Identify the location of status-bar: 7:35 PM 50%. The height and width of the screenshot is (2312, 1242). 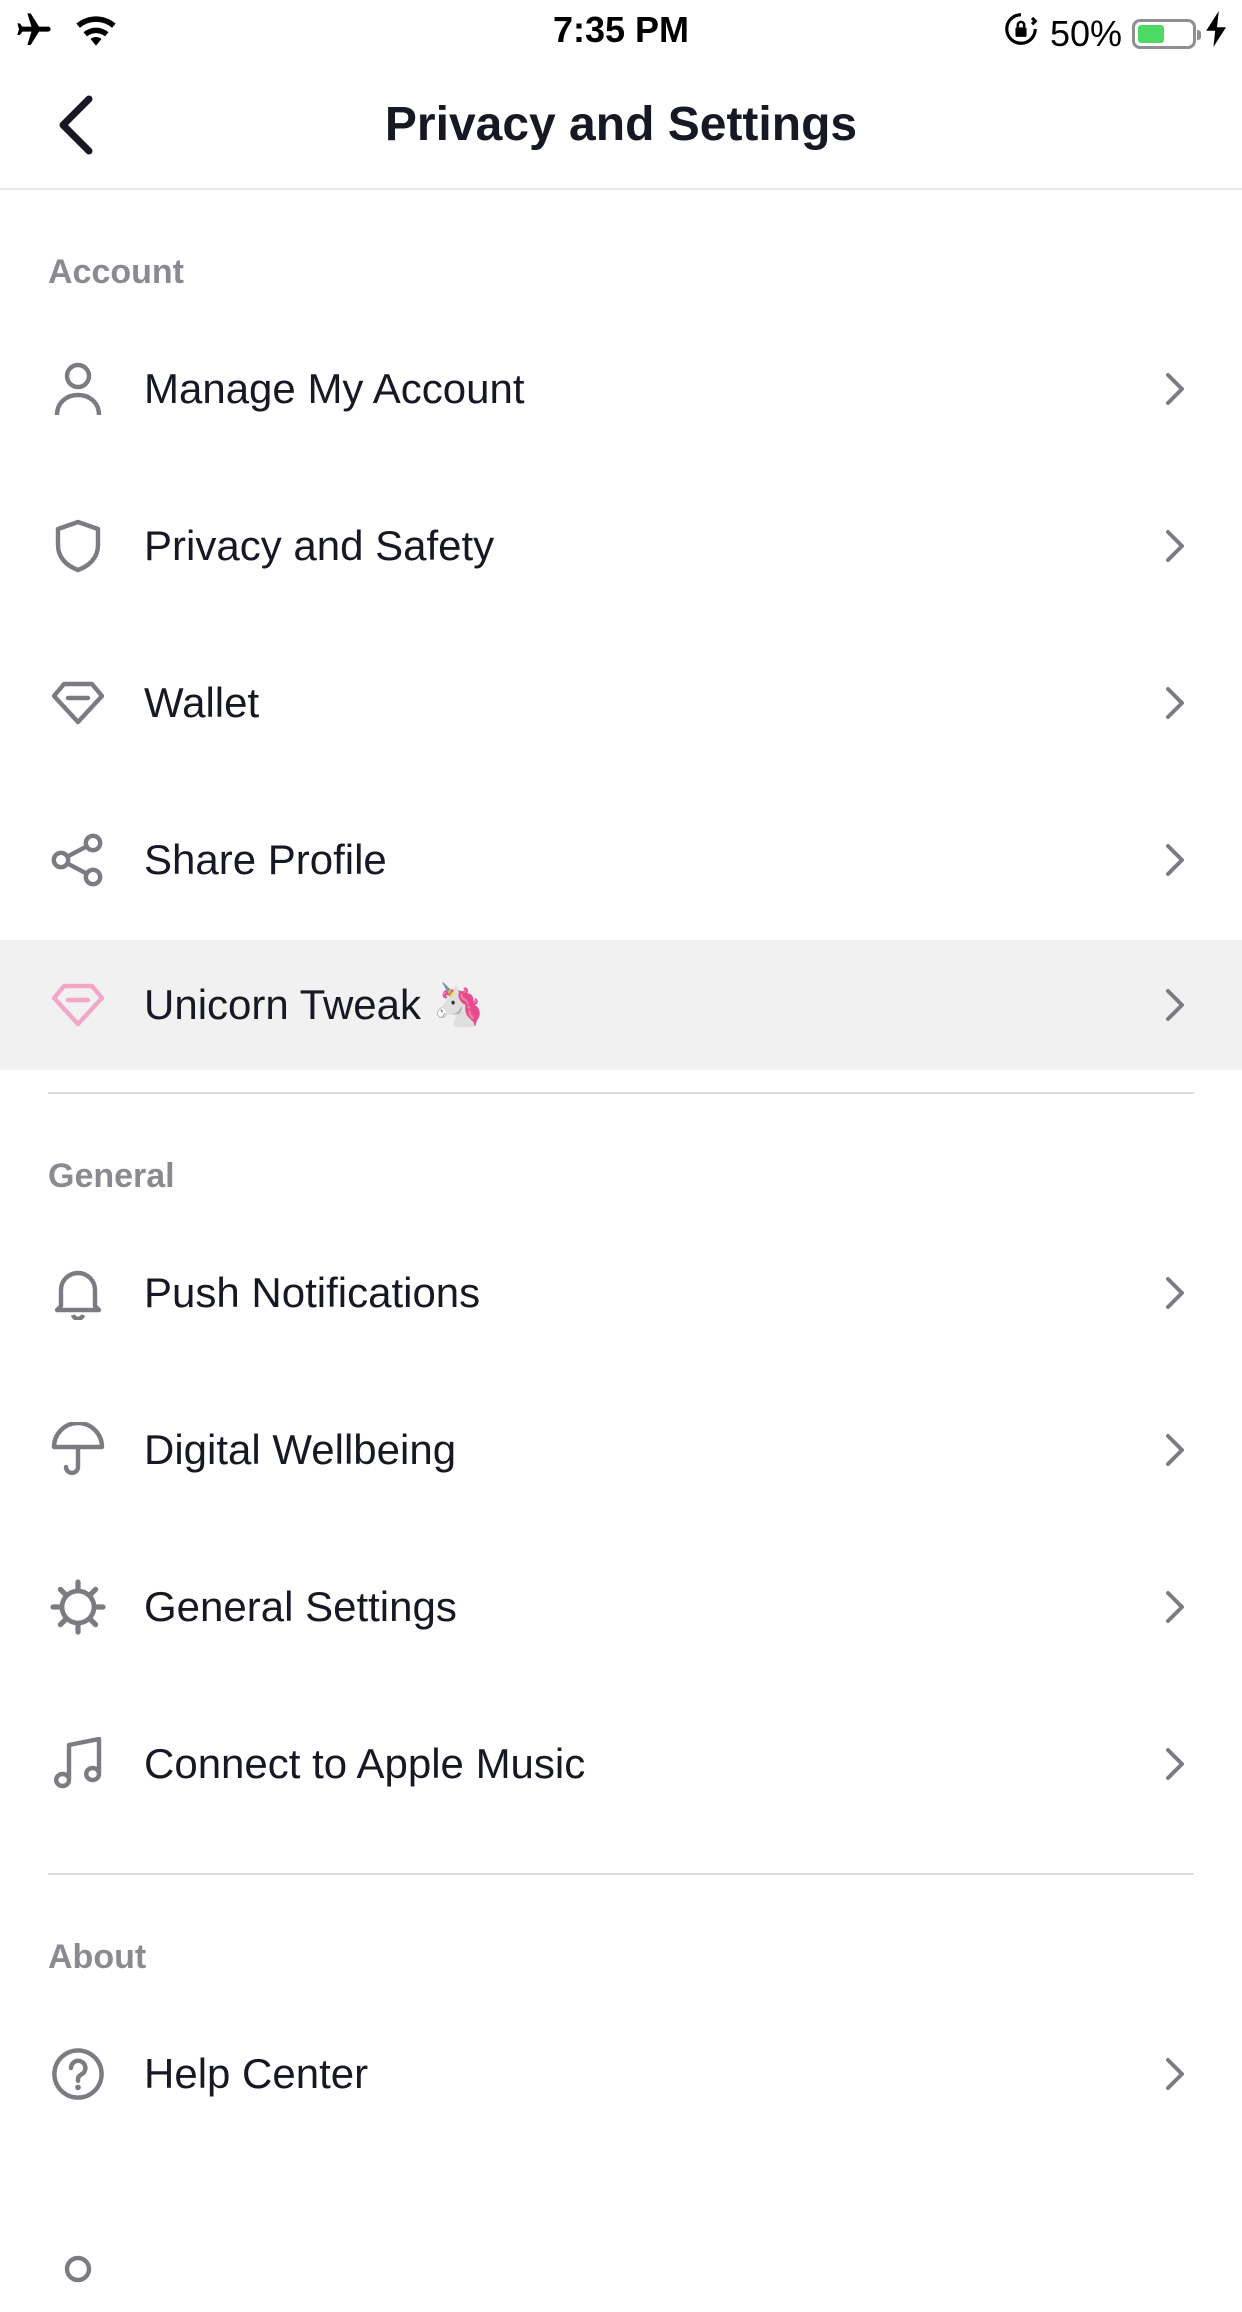
(621, 30).